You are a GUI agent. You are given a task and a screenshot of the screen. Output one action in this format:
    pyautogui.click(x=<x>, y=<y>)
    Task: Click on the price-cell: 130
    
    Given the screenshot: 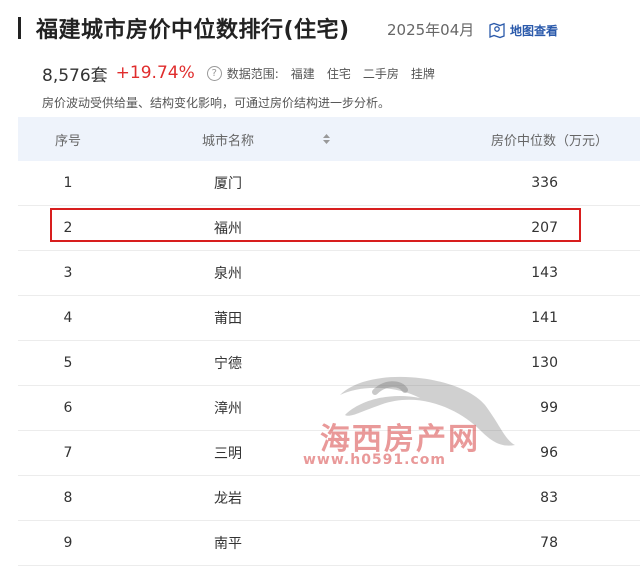 What is the action you would take?
    pyautogui.click(x=544, y=363)
    